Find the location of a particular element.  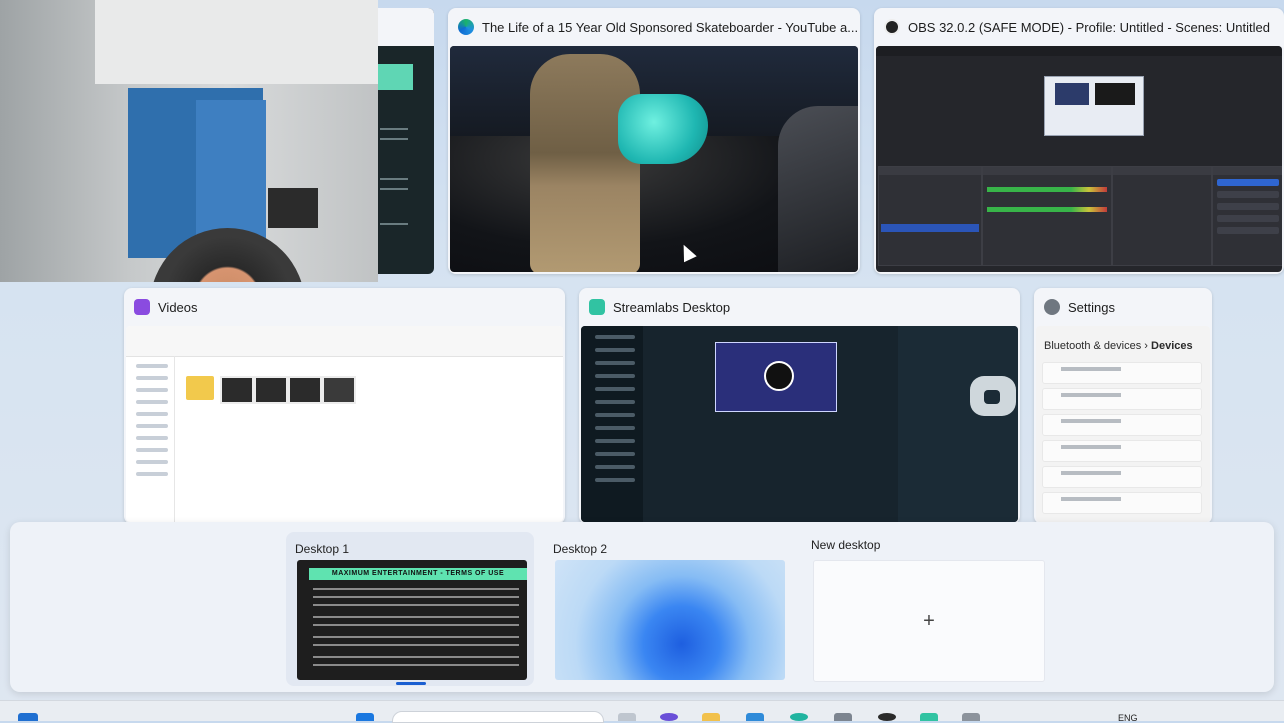

desktop-2: Desktop 2 is located at coordinates (668, 609).